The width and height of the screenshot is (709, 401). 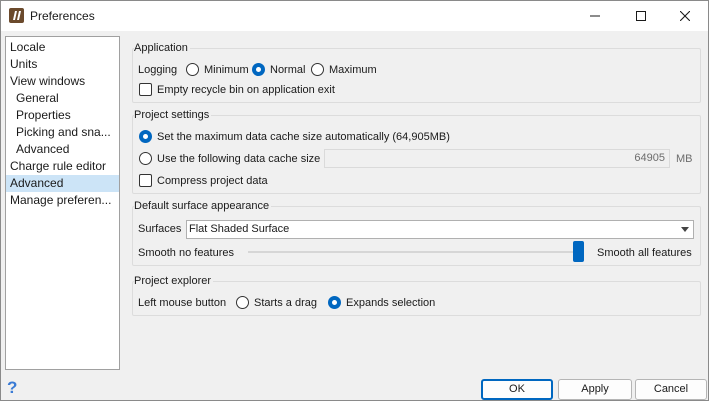 What do you see at coordinates (173, 115) in the screenshot?
I see `project-settings-title: Project settings` at bounding box center [173, 115].